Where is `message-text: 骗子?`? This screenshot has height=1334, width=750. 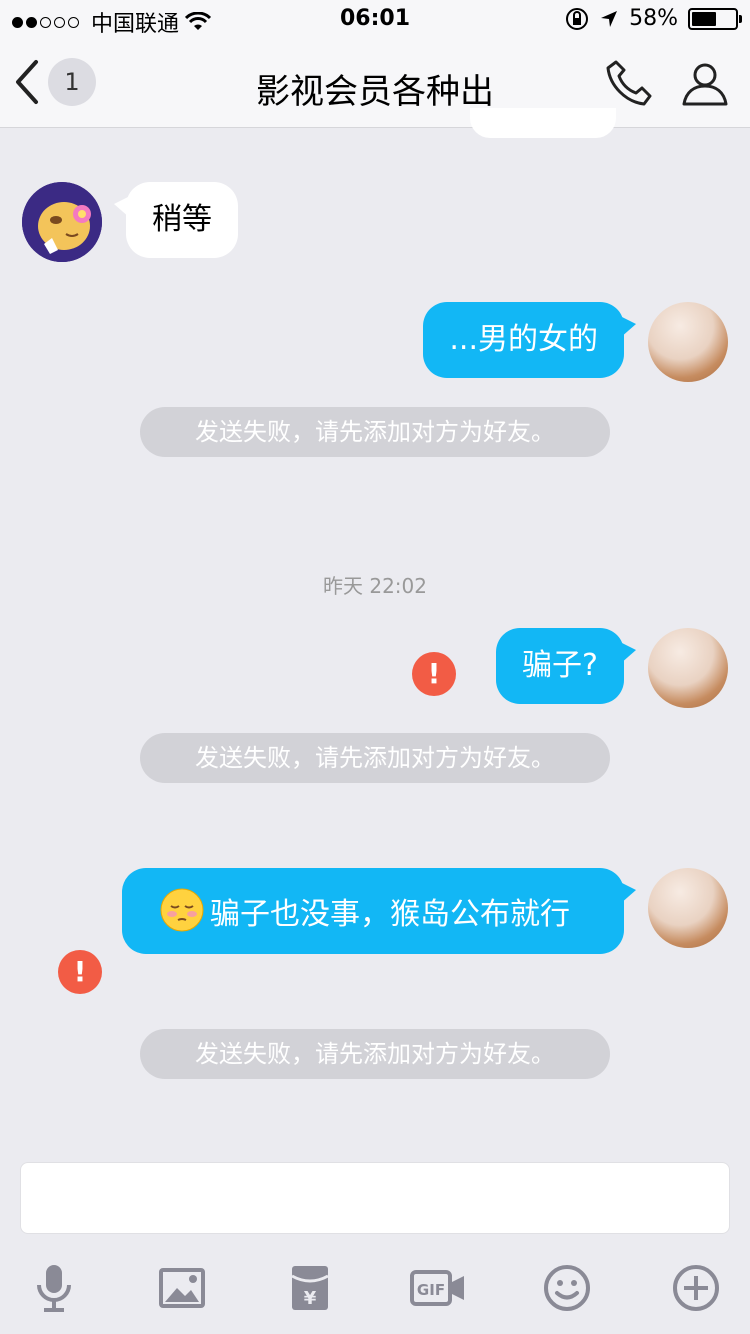 message-text: 骗子? is located at coordinates (560, 665).